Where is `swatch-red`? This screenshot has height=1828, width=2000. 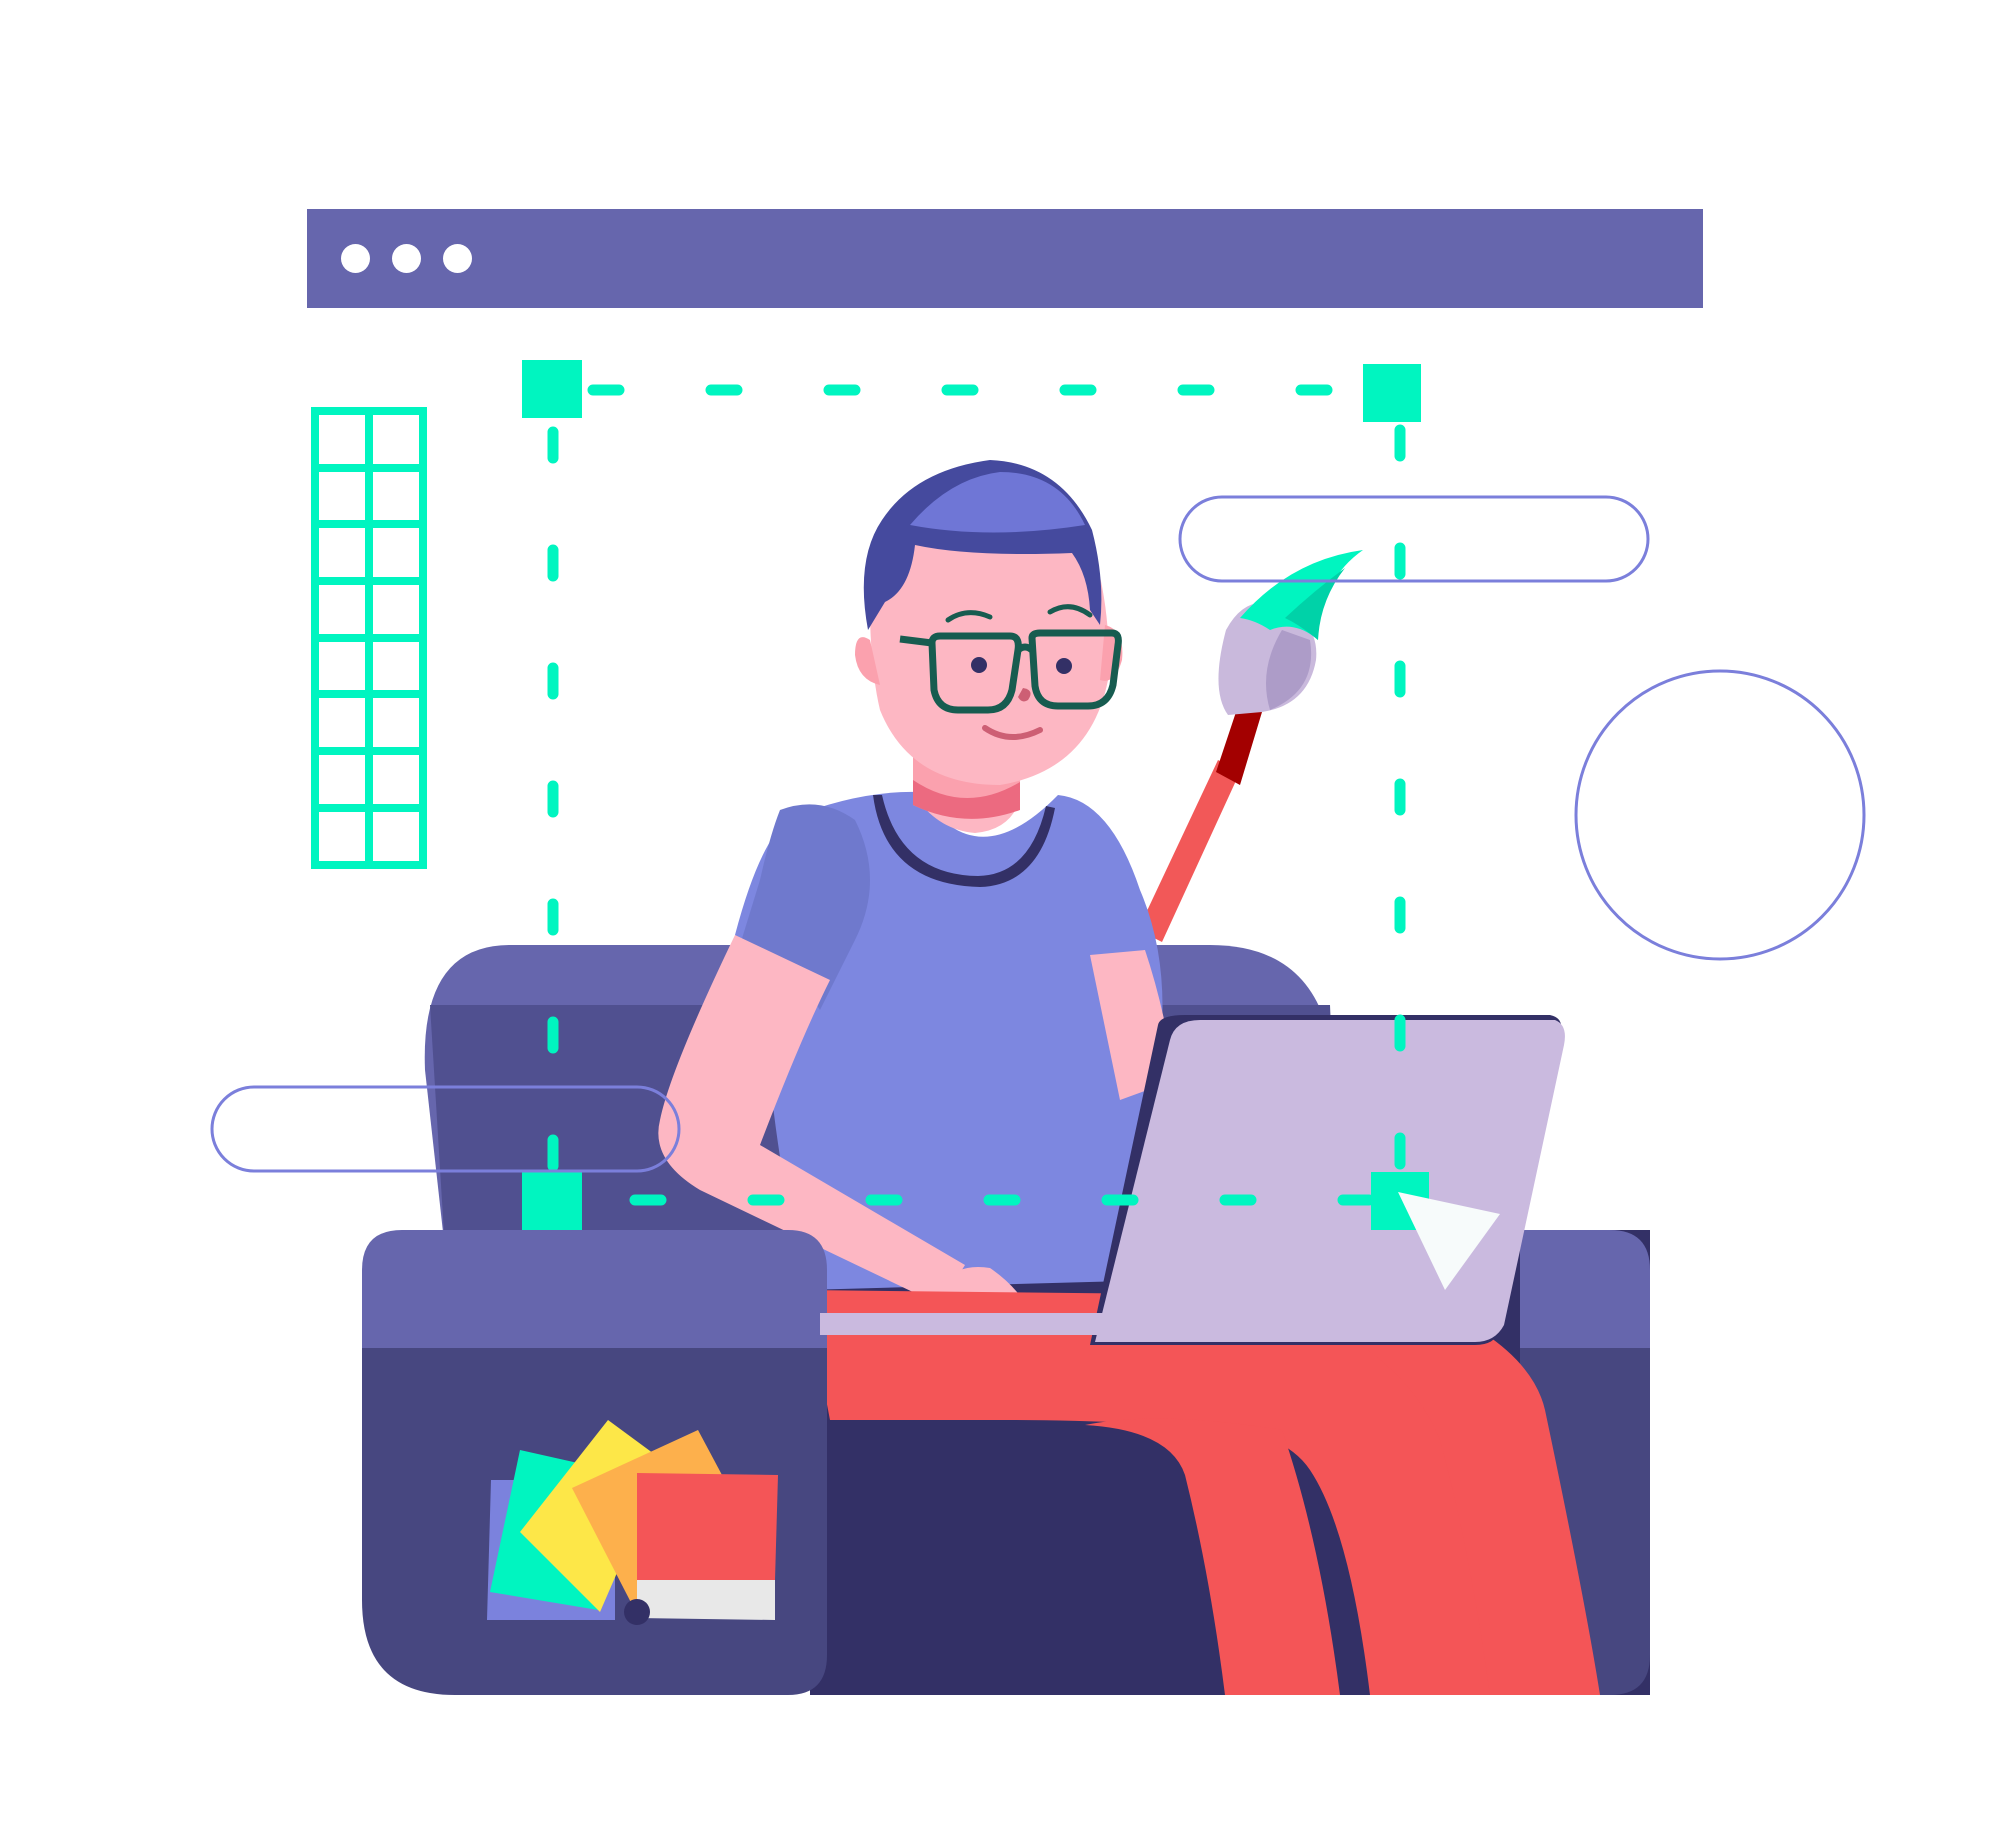 swatch-red is located at coordinates (707, 1526).